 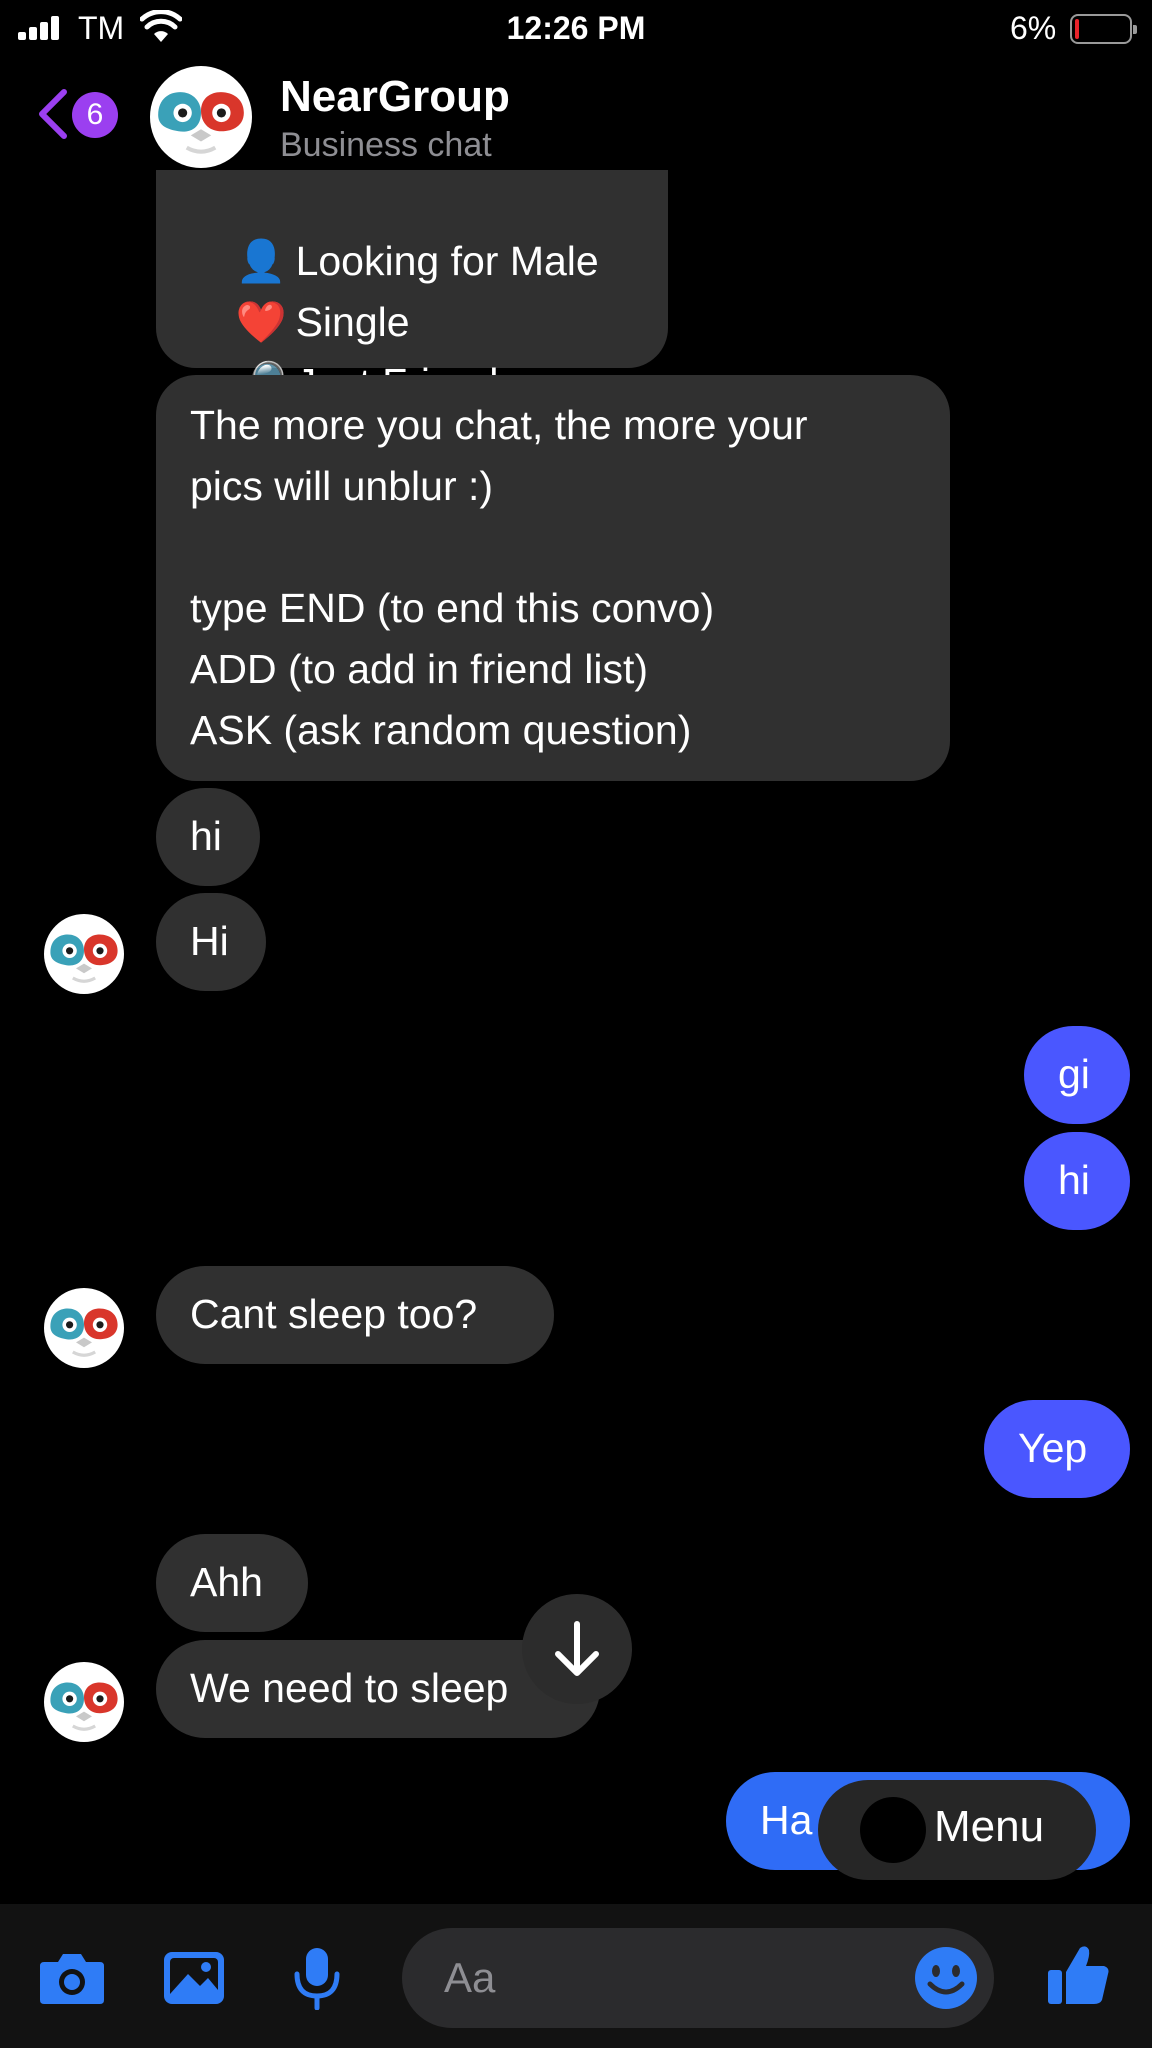 I want to click on image-icon, so click(x=194, y=1978).